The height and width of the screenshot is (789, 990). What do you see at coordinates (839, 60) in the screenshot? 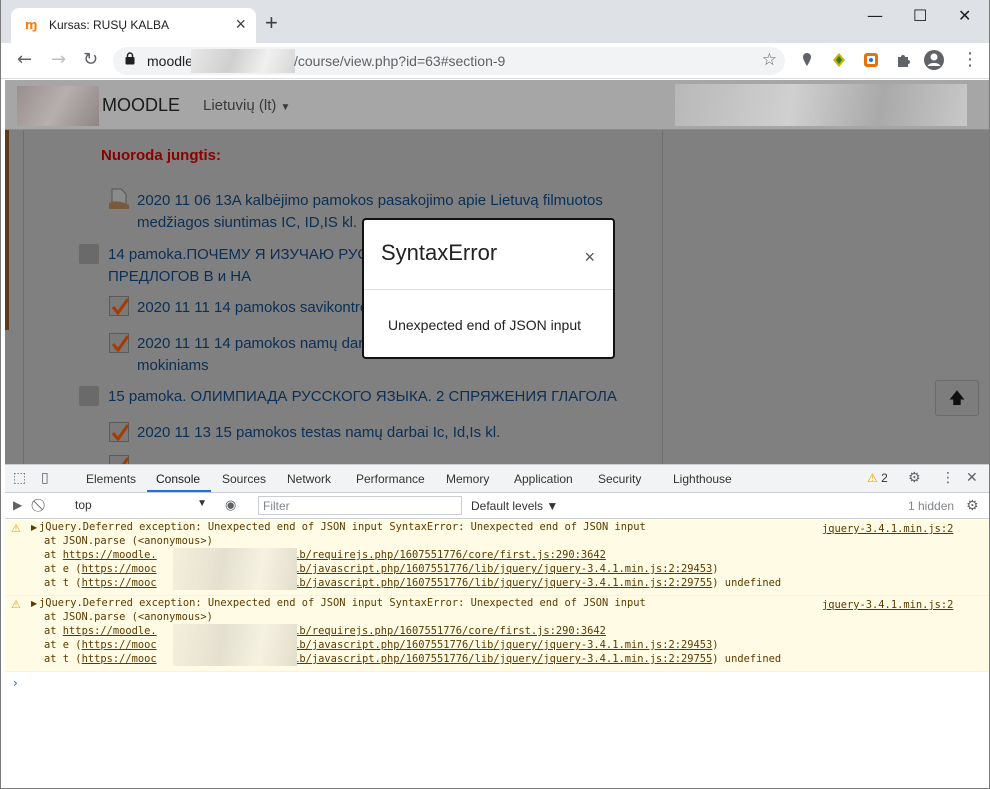
I see `extension-diamond-icon` at bounding box center [839, 60].